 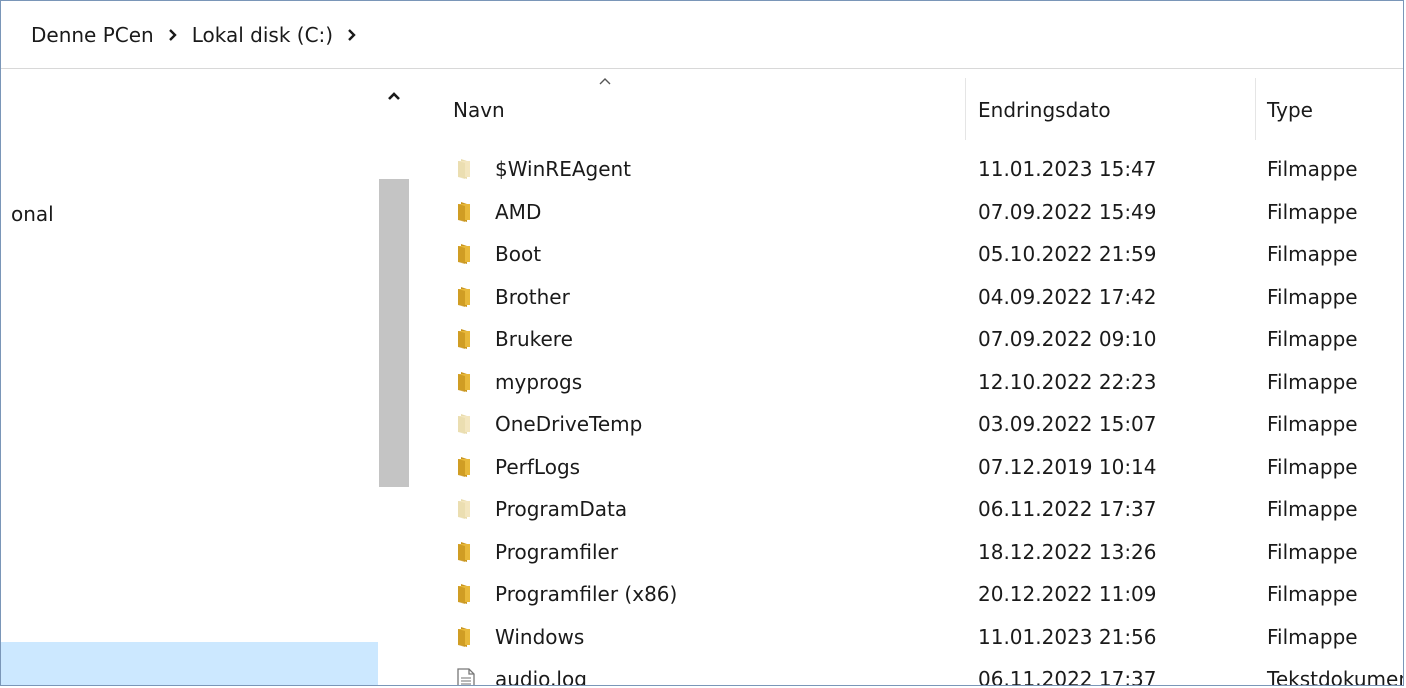 I want to click on nav-scrollbar, so click(x=394, y=377).